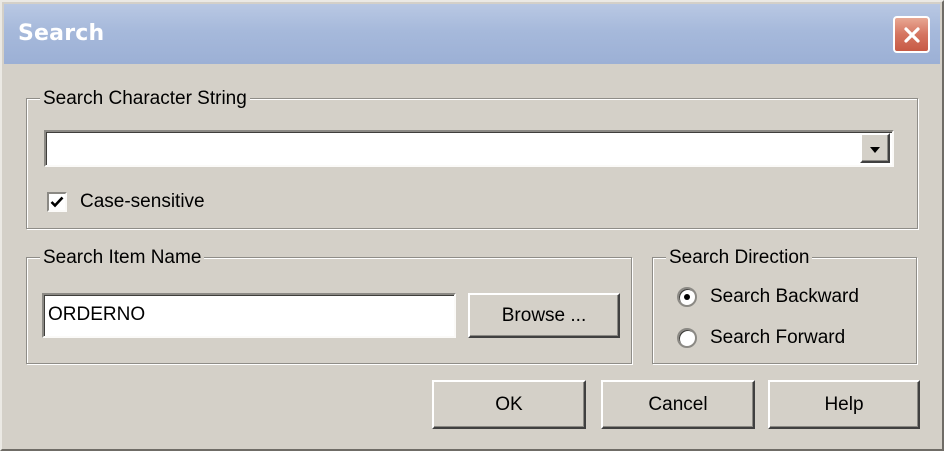  I want to click on item-name-input: ORDERNO, so click(249, 315).